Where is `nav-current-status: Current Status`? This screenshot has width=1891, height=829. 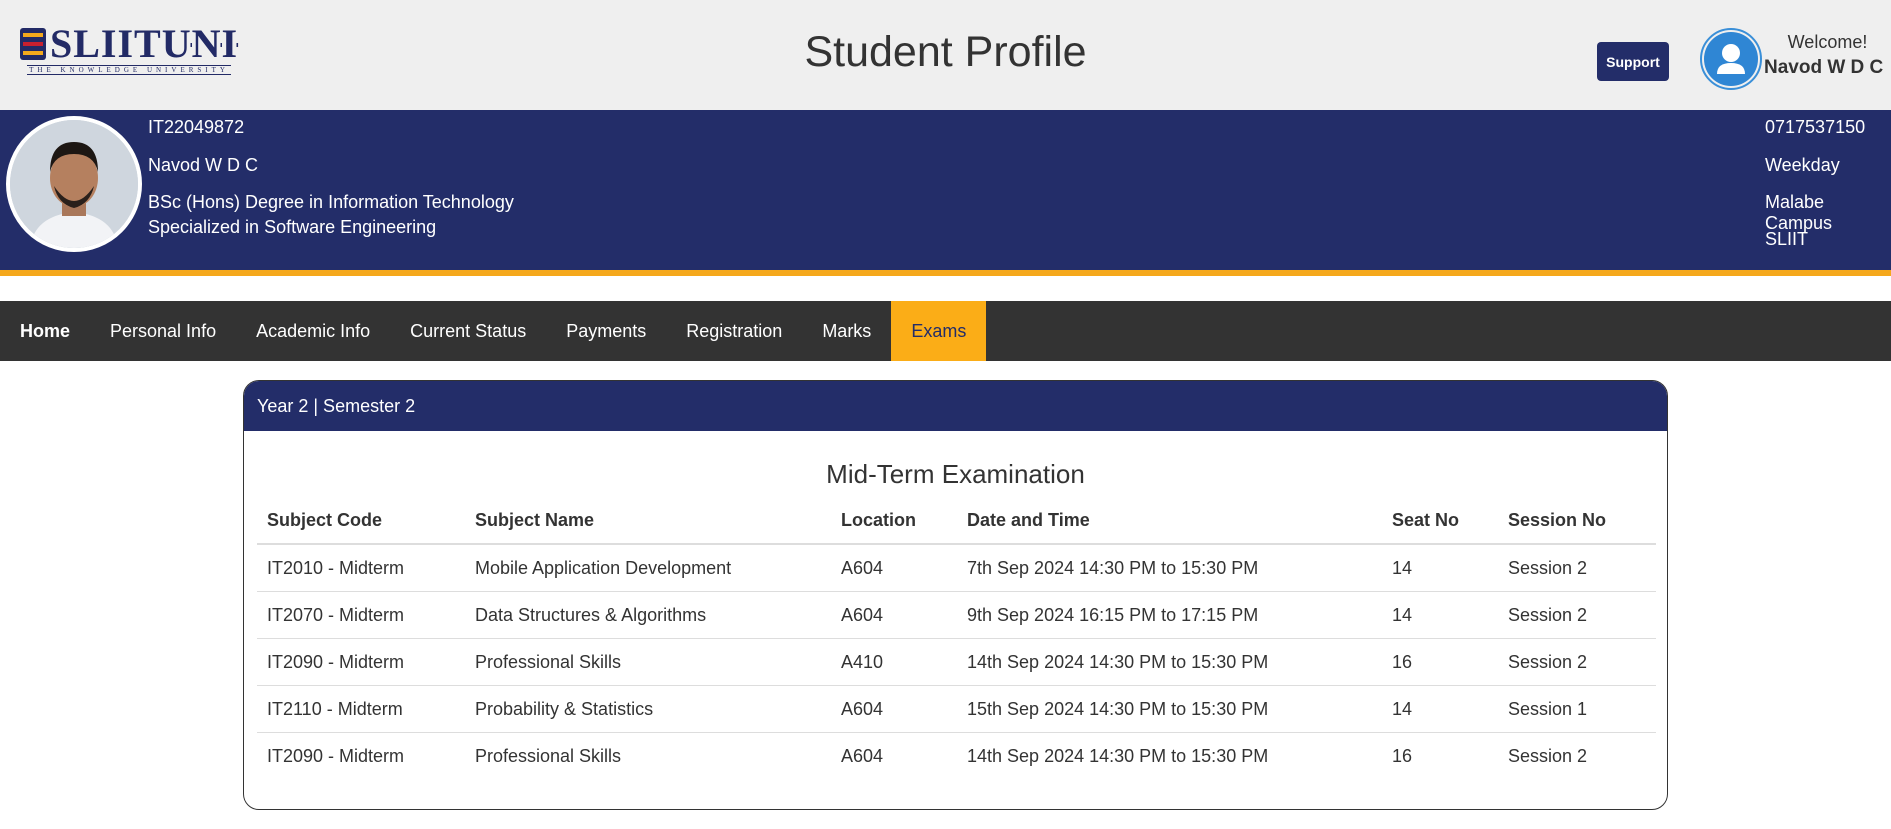
nav-current-status: Current Status is located at coordinates (468, 331).